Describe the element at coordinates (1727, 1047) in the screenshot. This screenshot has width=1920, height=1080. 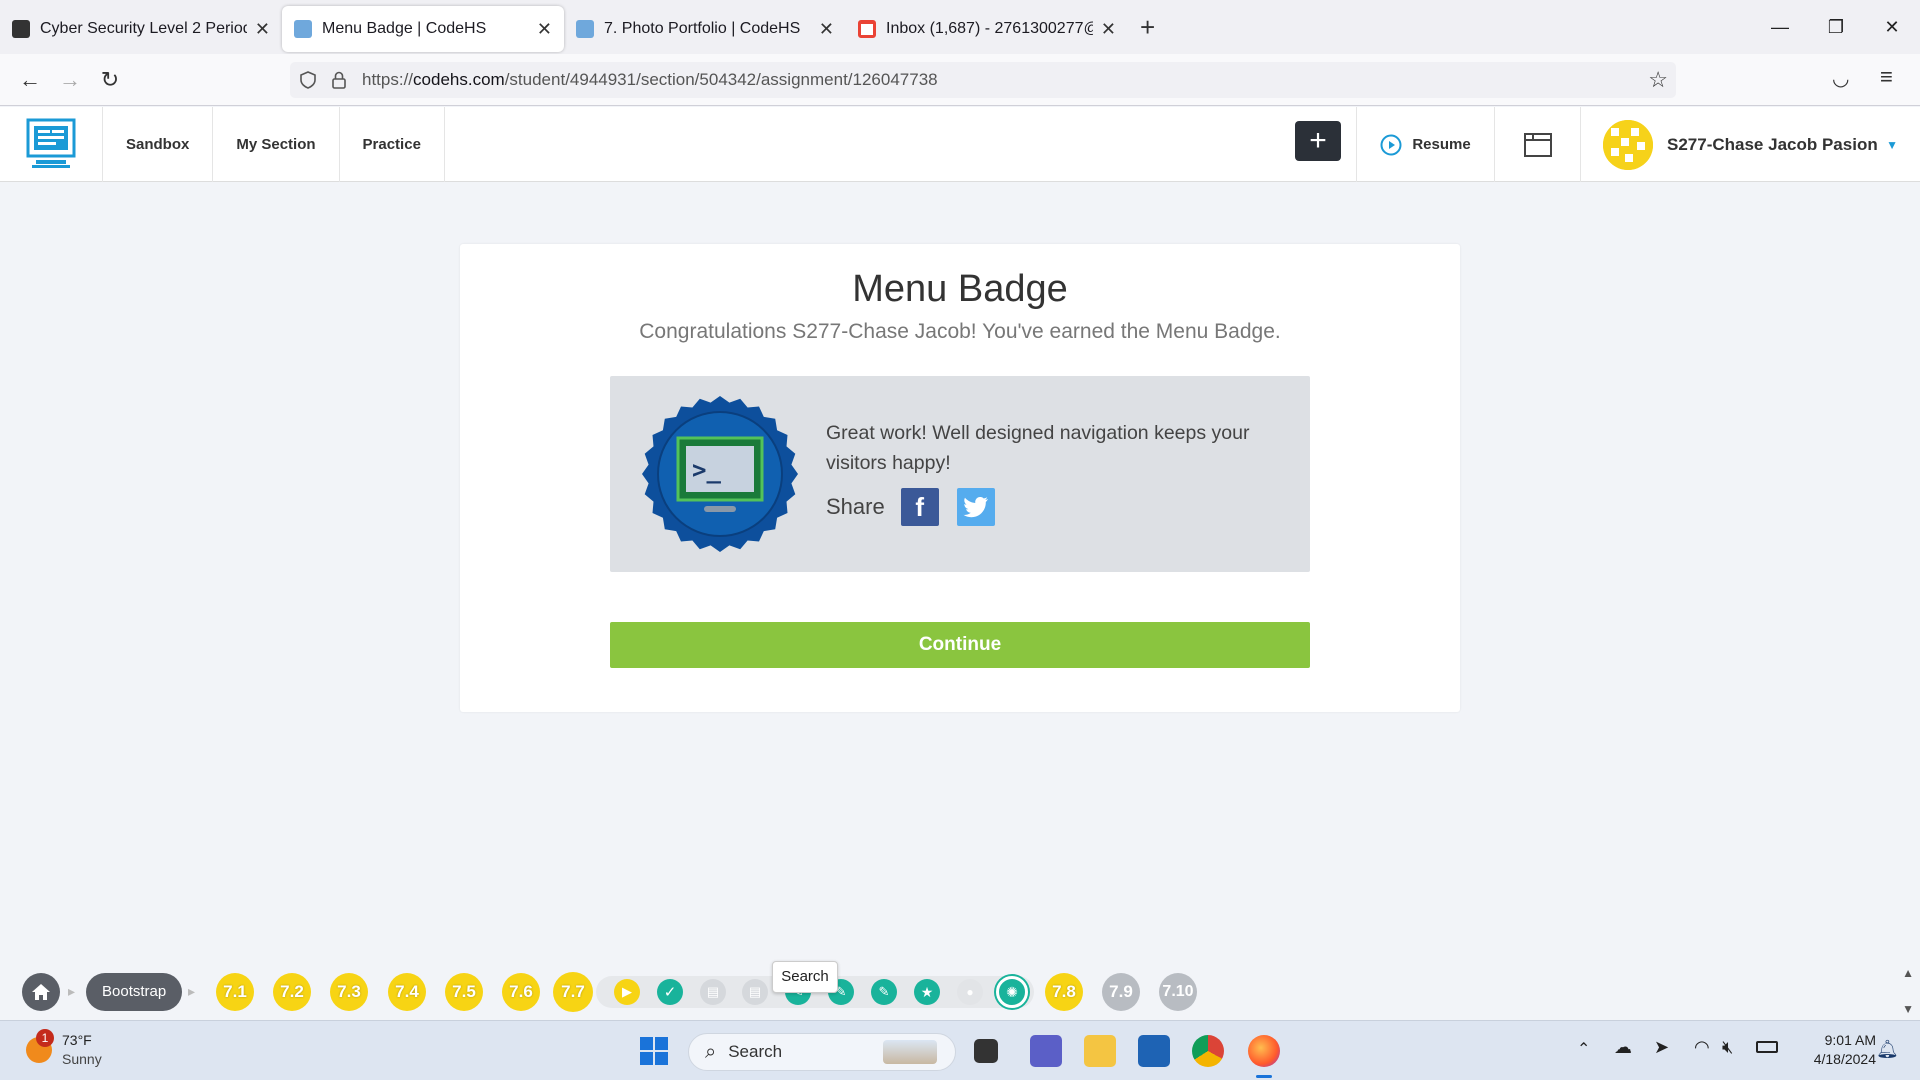
I see `volume-muted-icon: 🔇︎` at that location.